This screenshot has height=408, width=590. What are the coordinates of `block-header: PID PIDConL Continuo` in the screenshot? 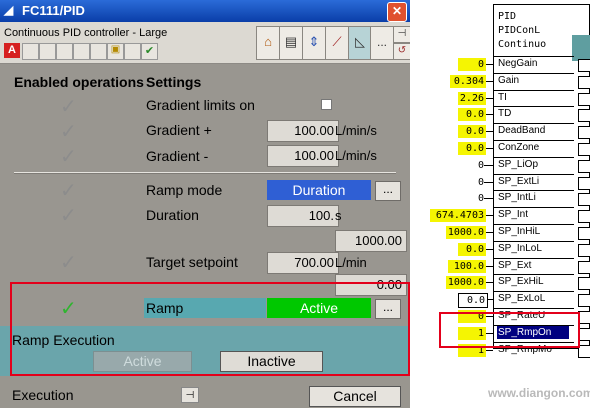 It's located at (522, 31).